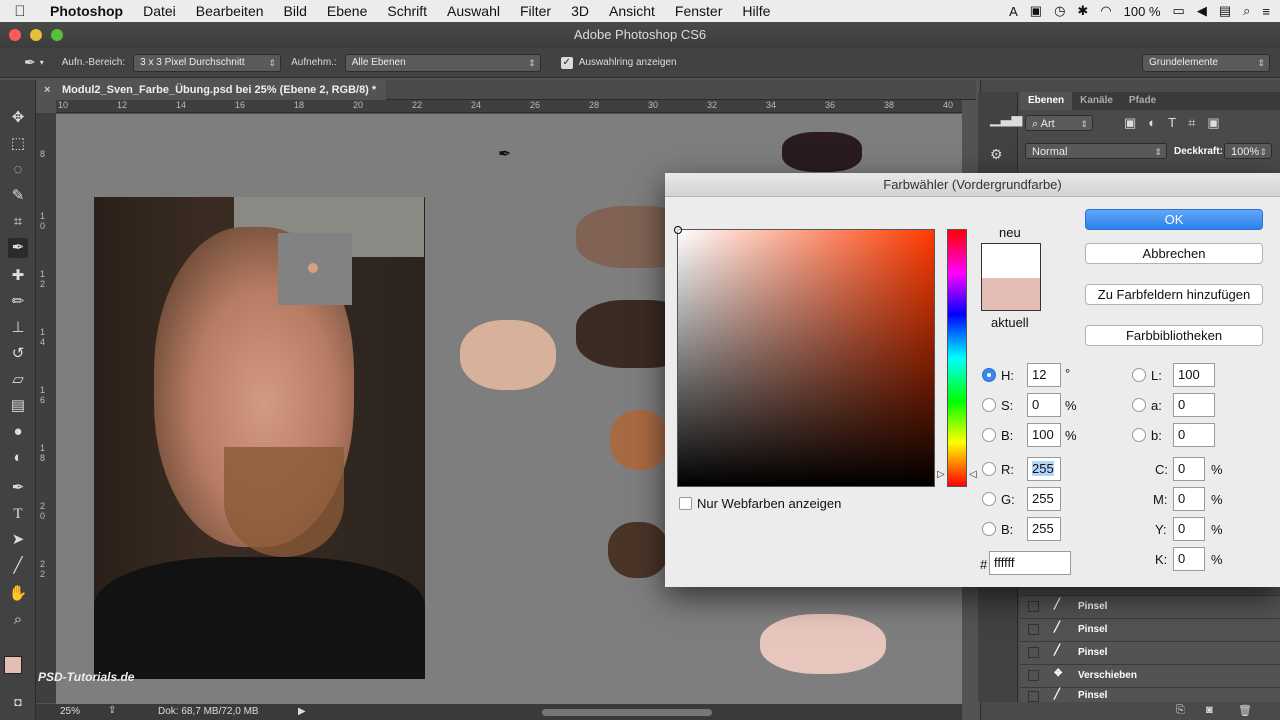 This screenshot has height=720, width=1280. Describe the element at coordinates (1044, 435) in the screenshot. I see `brightness-field: 100` at that location.